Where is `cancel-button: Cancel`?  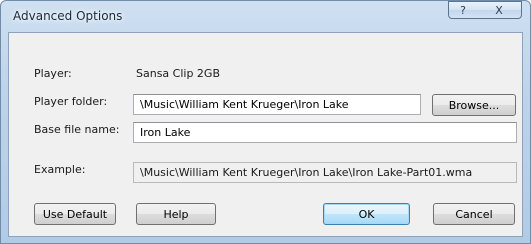
cancel-button: Cancel is located at coordinates (474, 214).